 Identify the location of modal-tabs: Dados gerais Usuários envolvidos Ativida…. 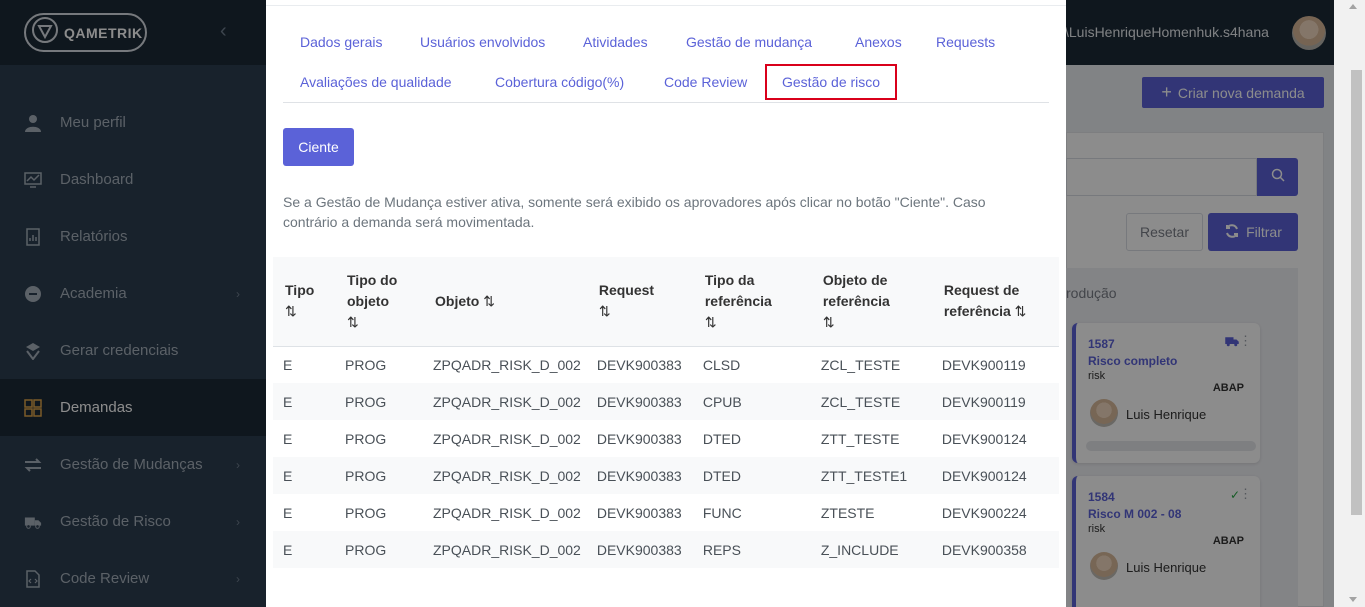
(666, 62).